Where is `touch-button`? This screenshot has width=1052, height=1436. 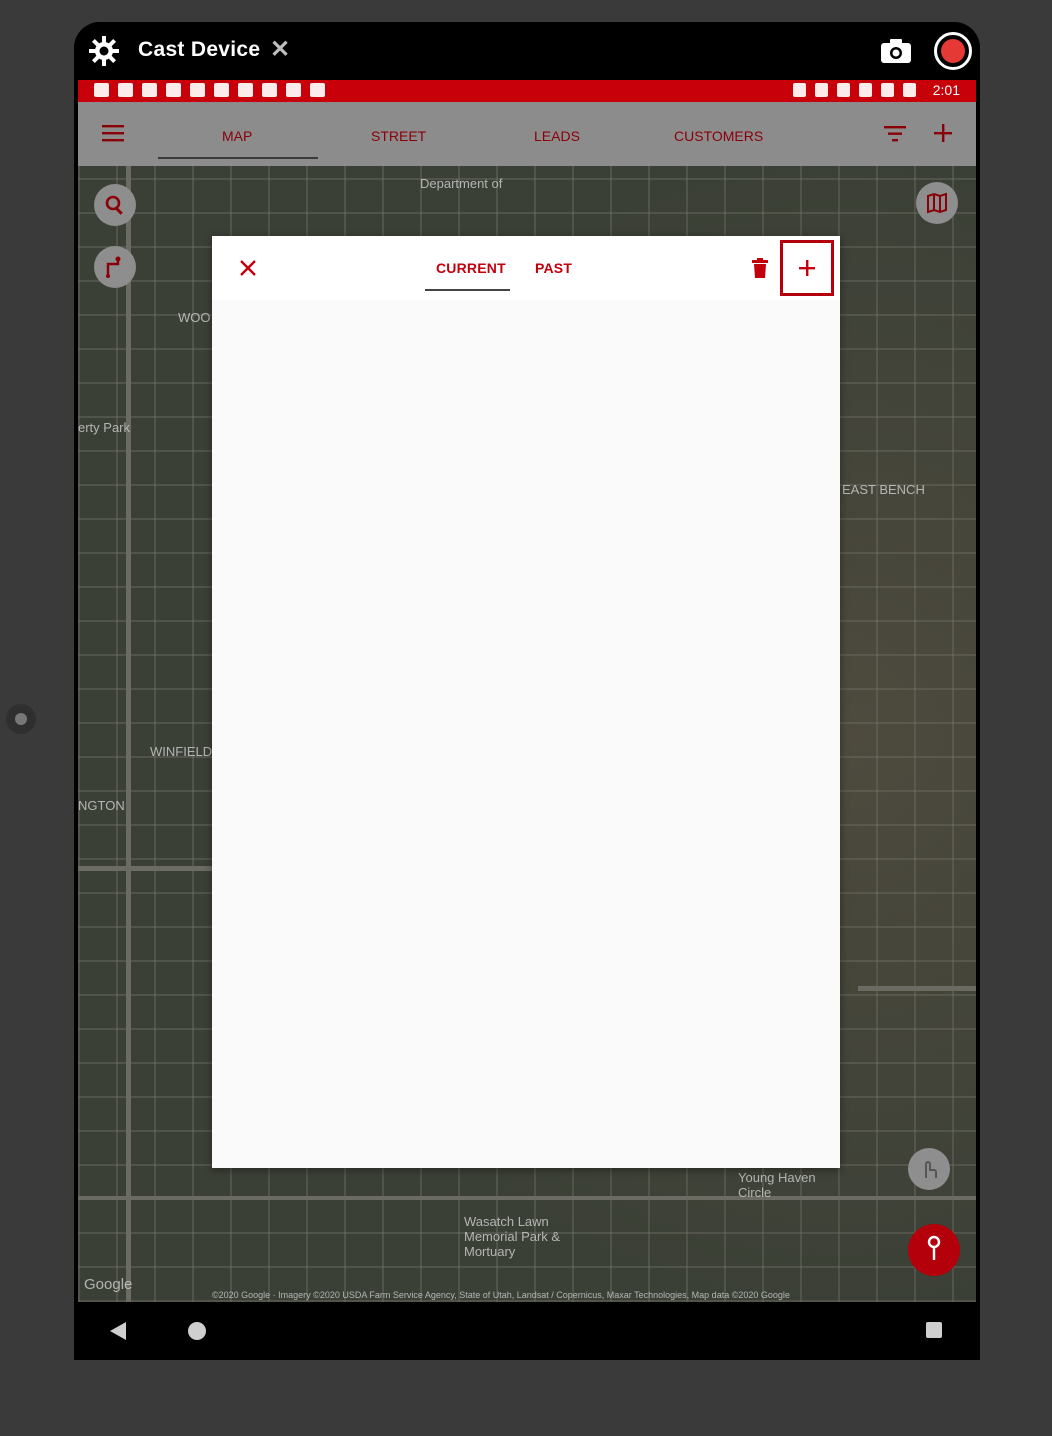 touch-button is located at coordinates (929, 1169).